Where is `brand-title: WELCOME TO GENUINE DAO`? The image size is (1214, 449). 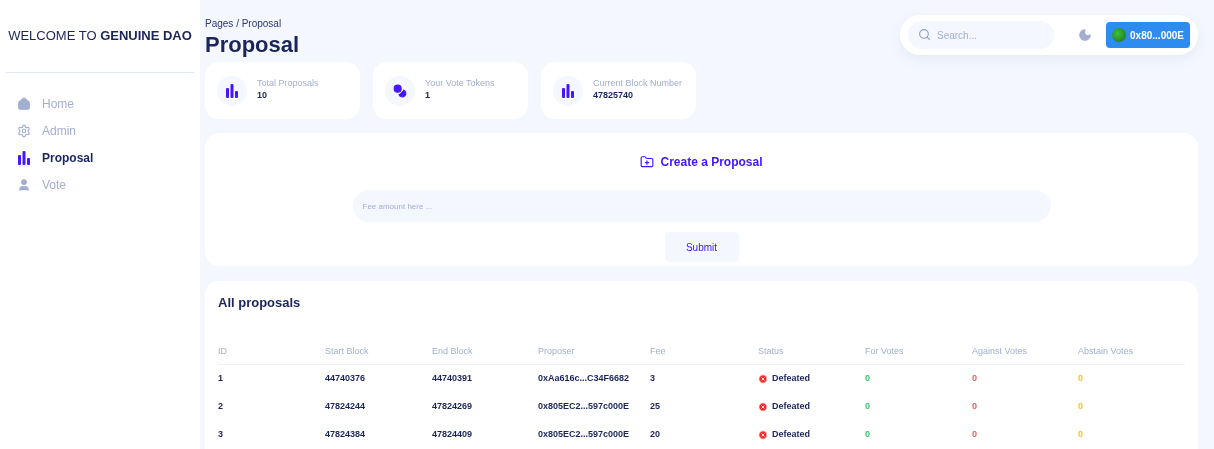
brand-title: WELCOME TO GENUINE DAO is located at coordinates (100, 36).